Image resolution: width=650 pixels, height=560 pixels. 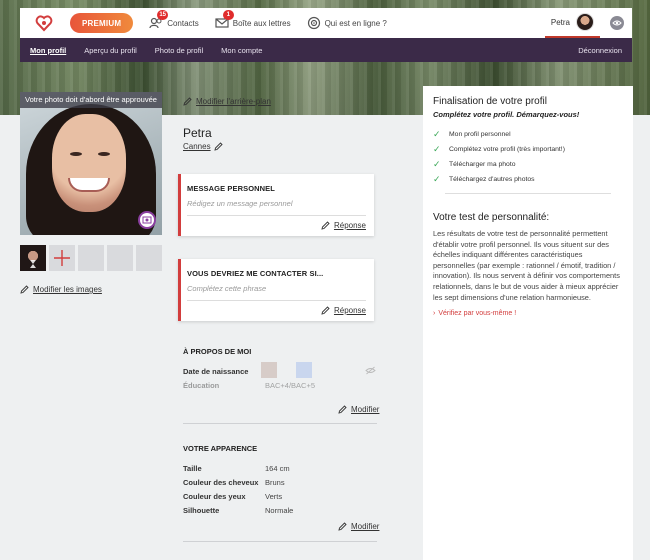 I want to click on visibility-eye-icon, so click(x=617, y=23).